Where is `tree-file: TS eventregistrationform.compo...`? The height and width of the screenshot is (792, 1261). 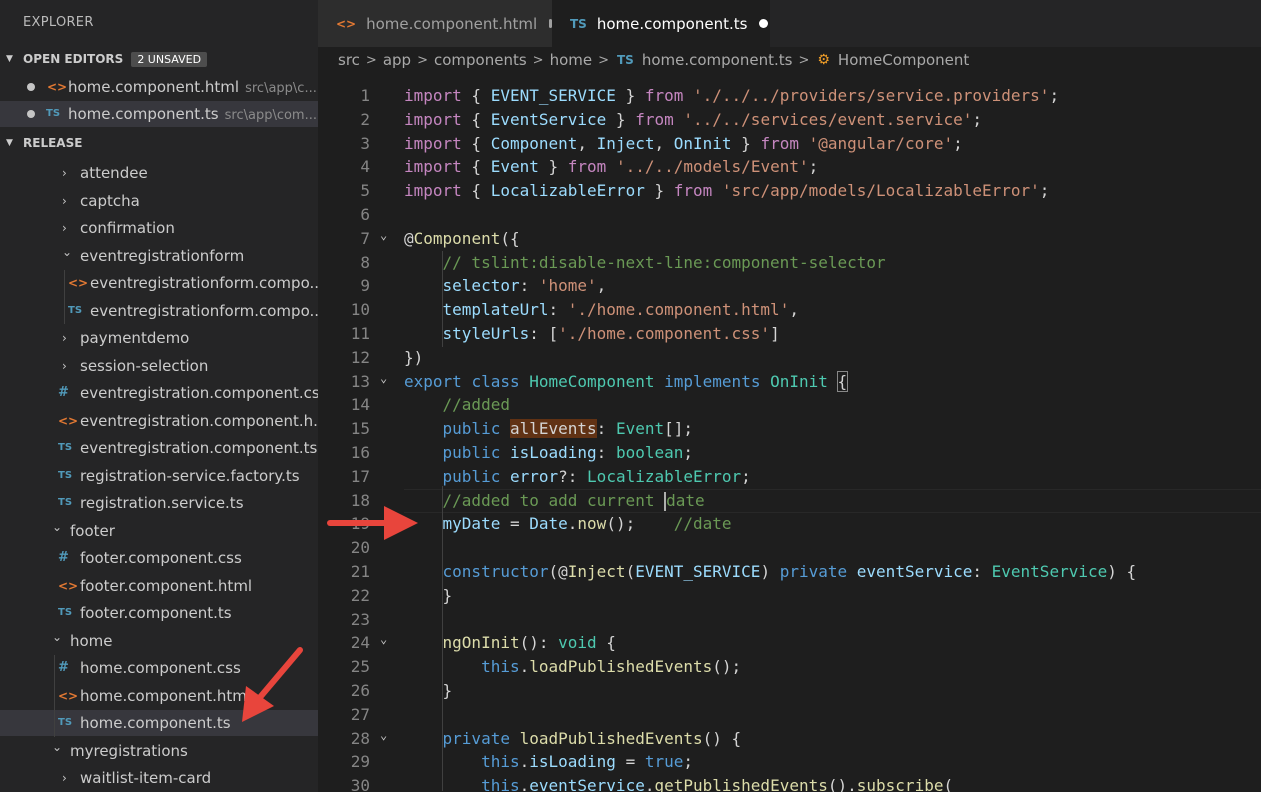 tree-file: TS eventregistrationform.compo... is located at coordinates (159, 311).